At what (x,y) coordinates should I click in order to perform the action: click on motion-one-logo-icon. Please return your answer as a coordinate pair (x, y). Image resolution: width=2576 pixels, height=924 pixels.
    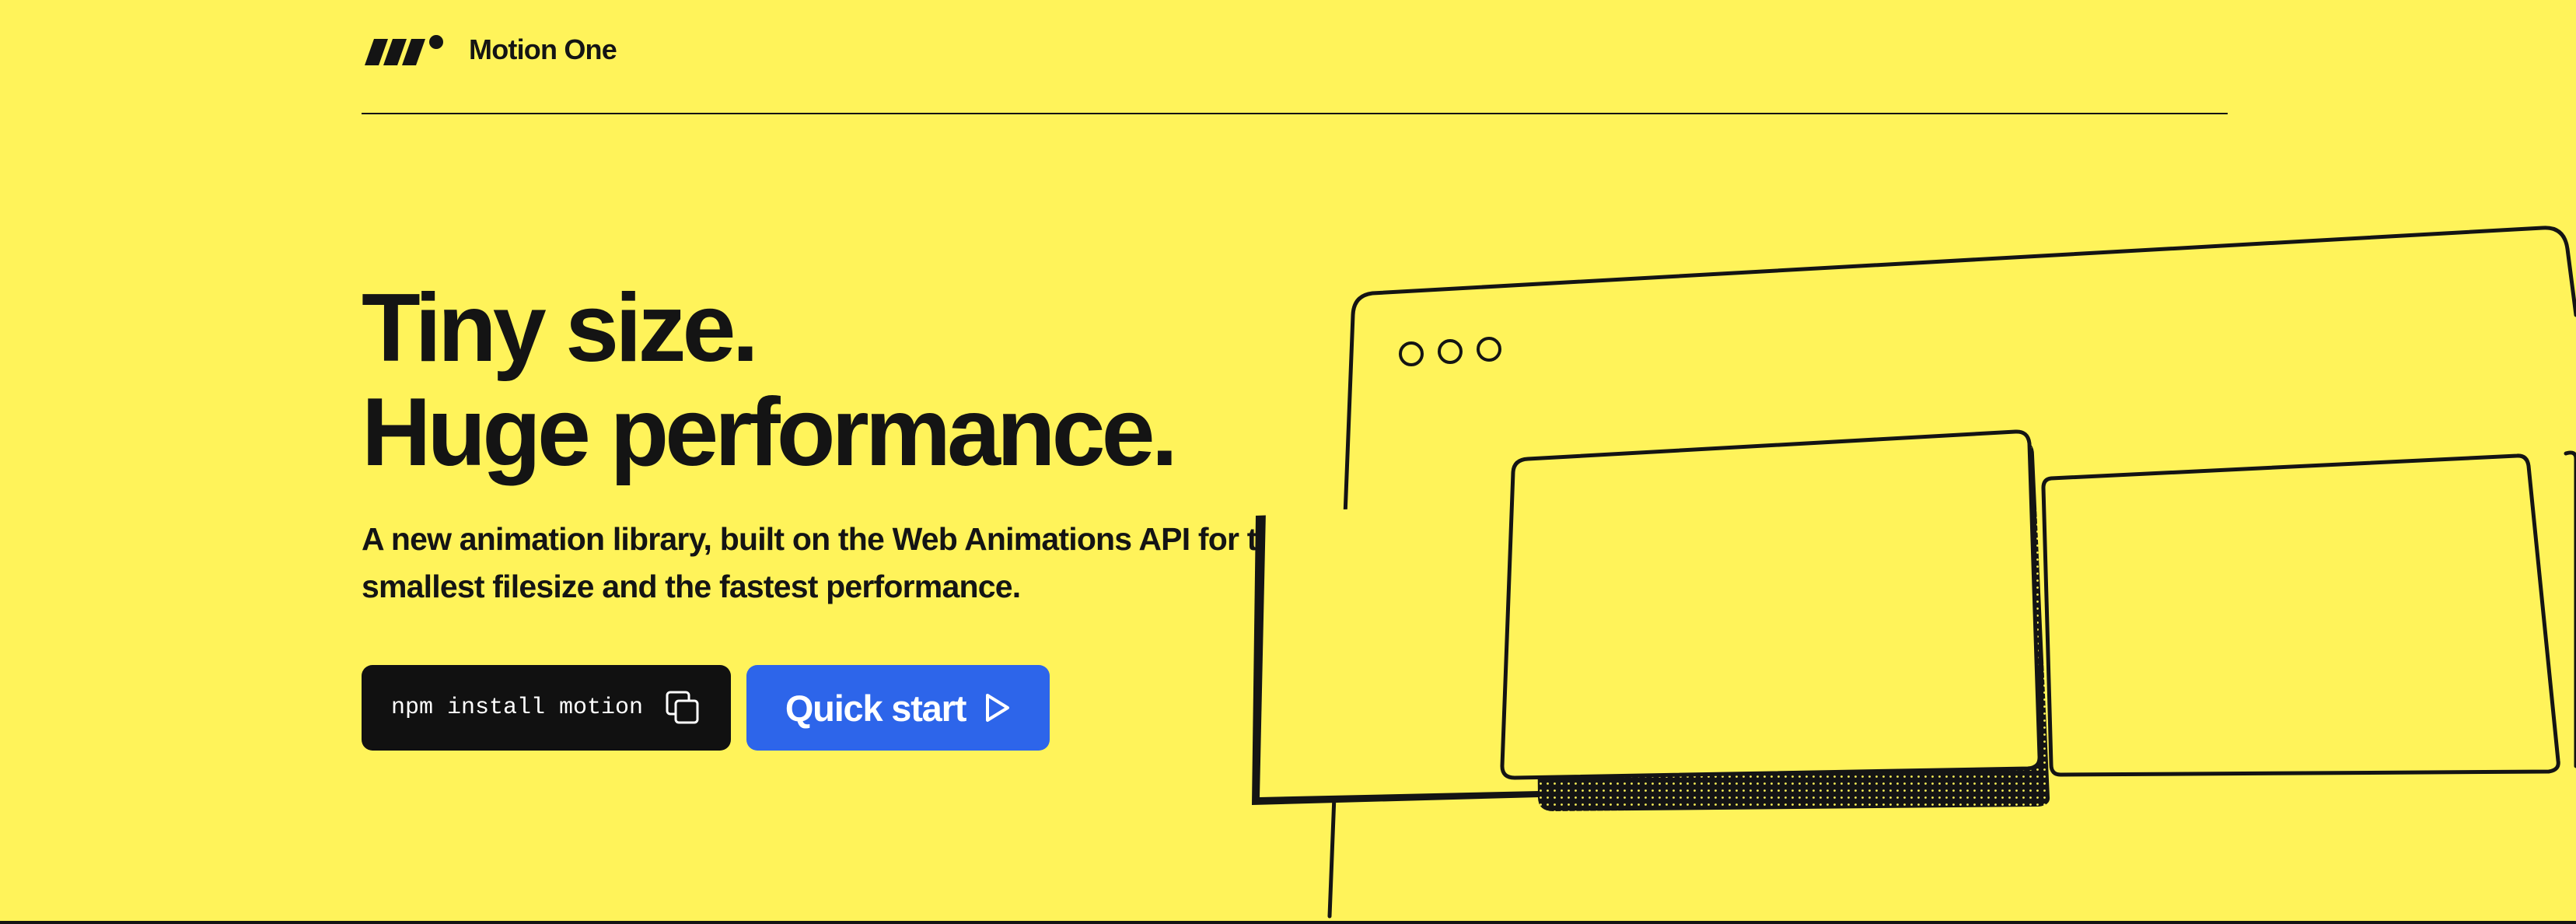
    Looking at the image, I should click on (407, 50).